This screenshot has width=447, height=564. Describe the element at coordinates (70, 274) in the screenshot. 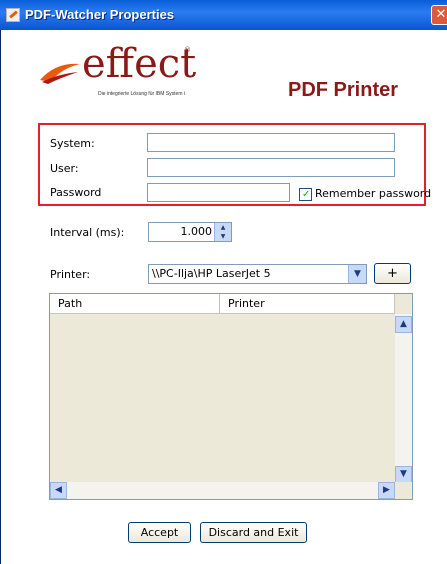

I see `printer-label: Printer:` at that location.